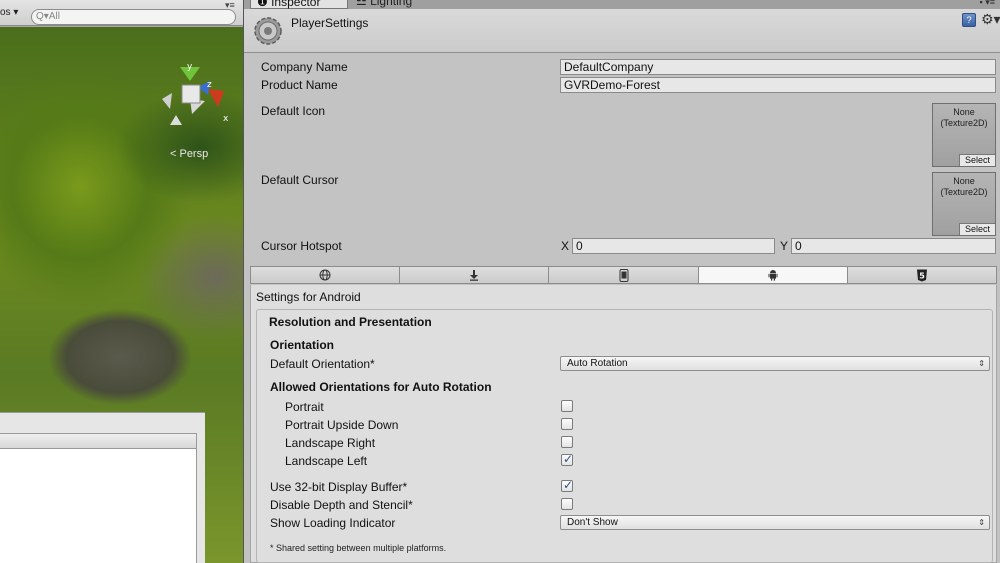 This screenshot has width=1000, height=563. What do you see at coordinates (304, 407) in the screenshot?
I see `portrait-label: Portrait` at bounding box center [304, 407].